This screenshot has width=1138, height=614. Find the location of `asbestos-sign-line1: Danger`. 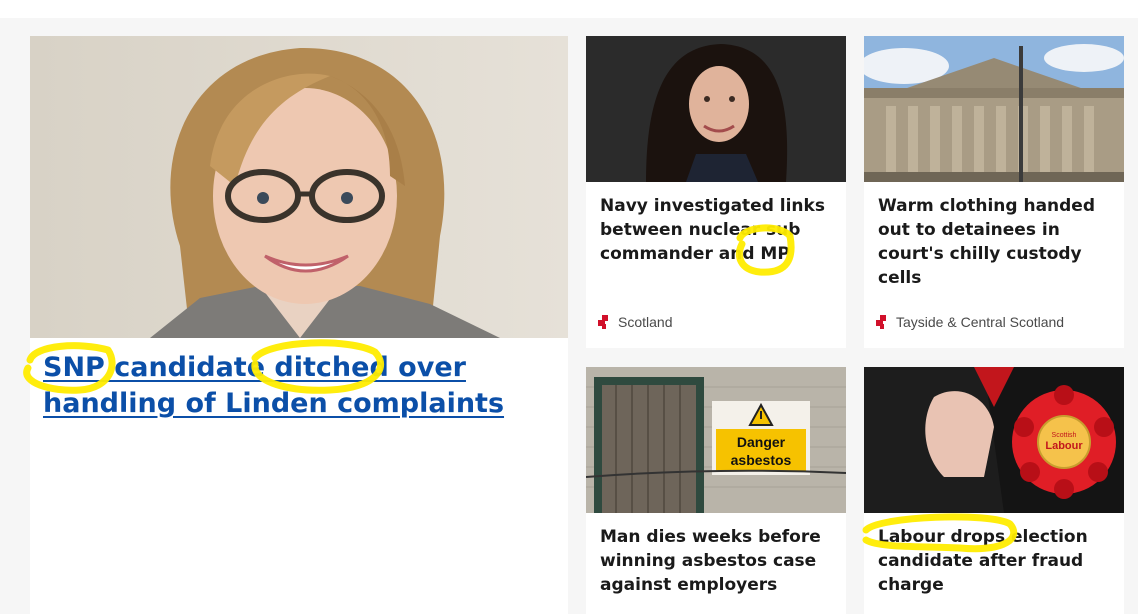

asbestos-sign-line1: Danger is located at coordinates (761, 442).